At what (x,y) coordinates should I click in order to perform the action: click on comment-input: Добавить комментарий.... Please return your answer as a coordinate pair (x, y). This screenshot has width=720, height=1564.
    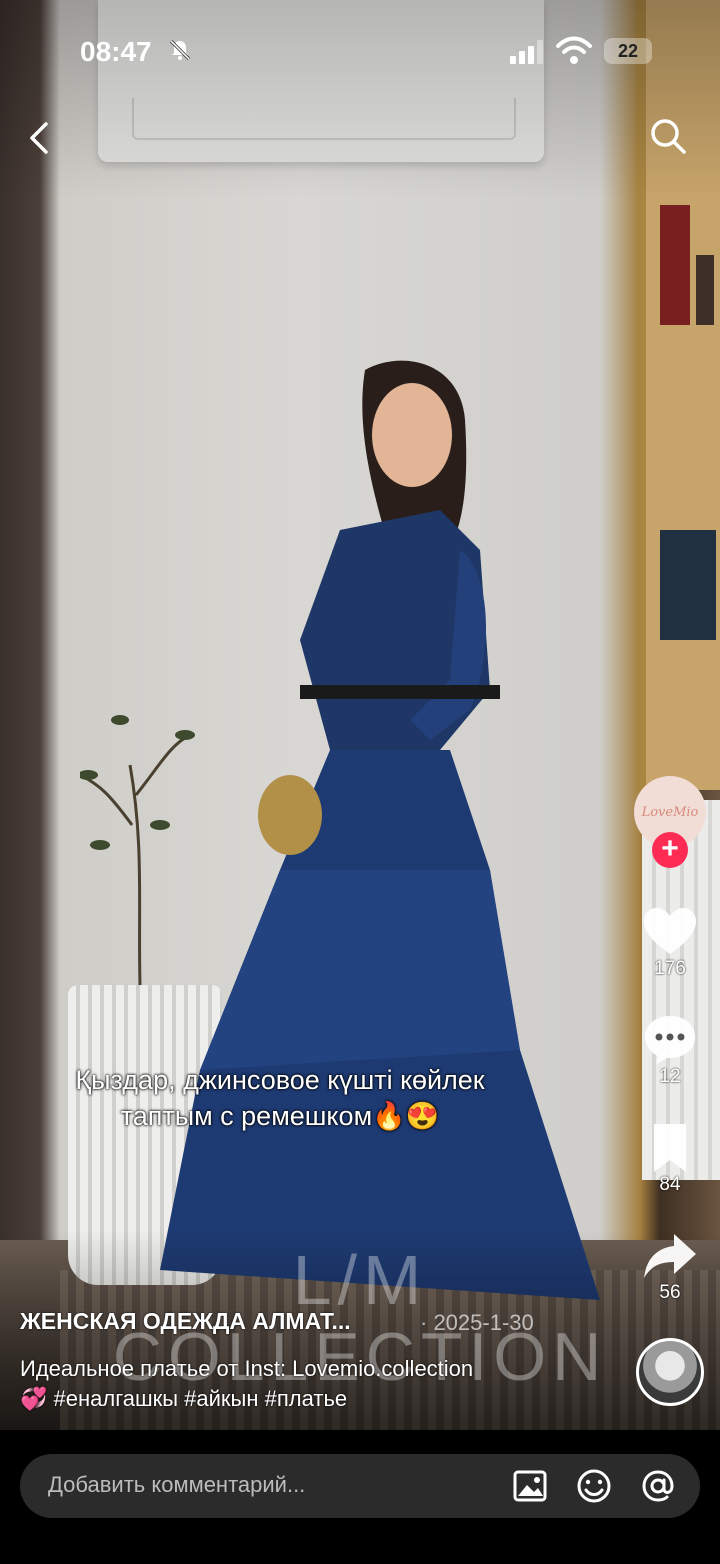
    Looking at the image, I should click on (360, 1486).